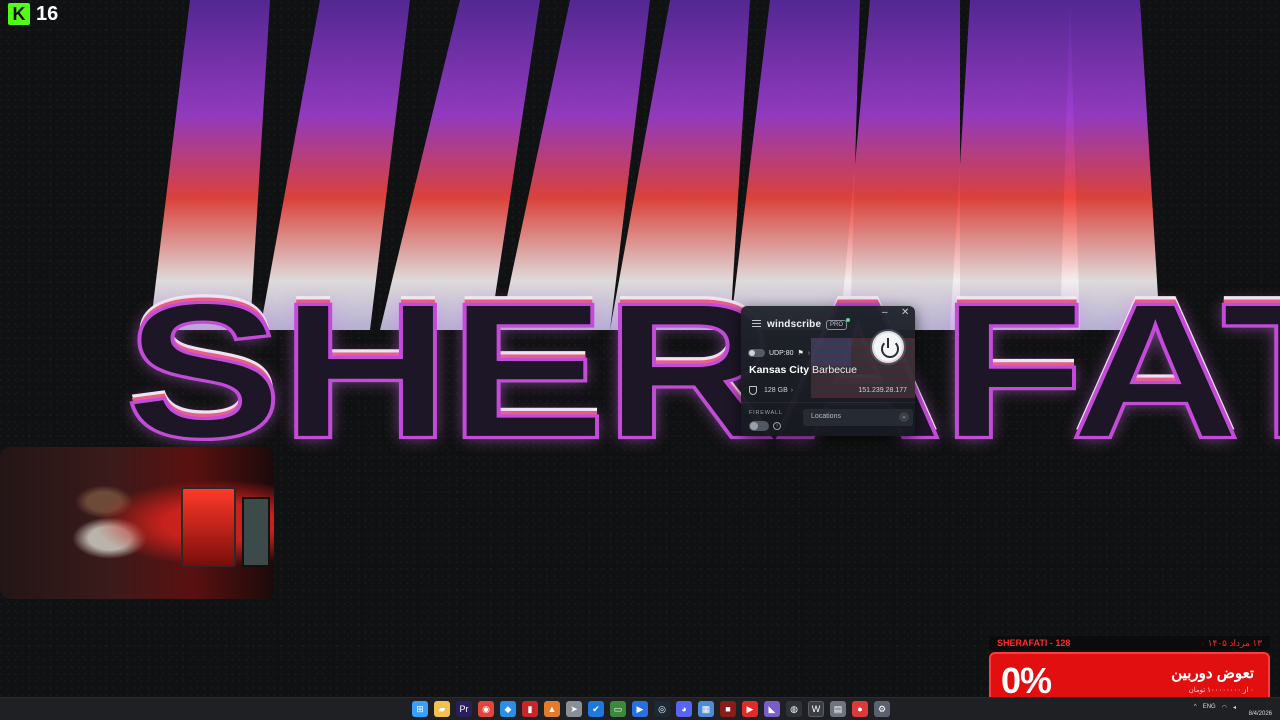 The height and width of the screenshot is (720, 1280). Describe the element at coordinates (756, 323) in the screenshot. I see `hamburger-menu-icon` at that location.